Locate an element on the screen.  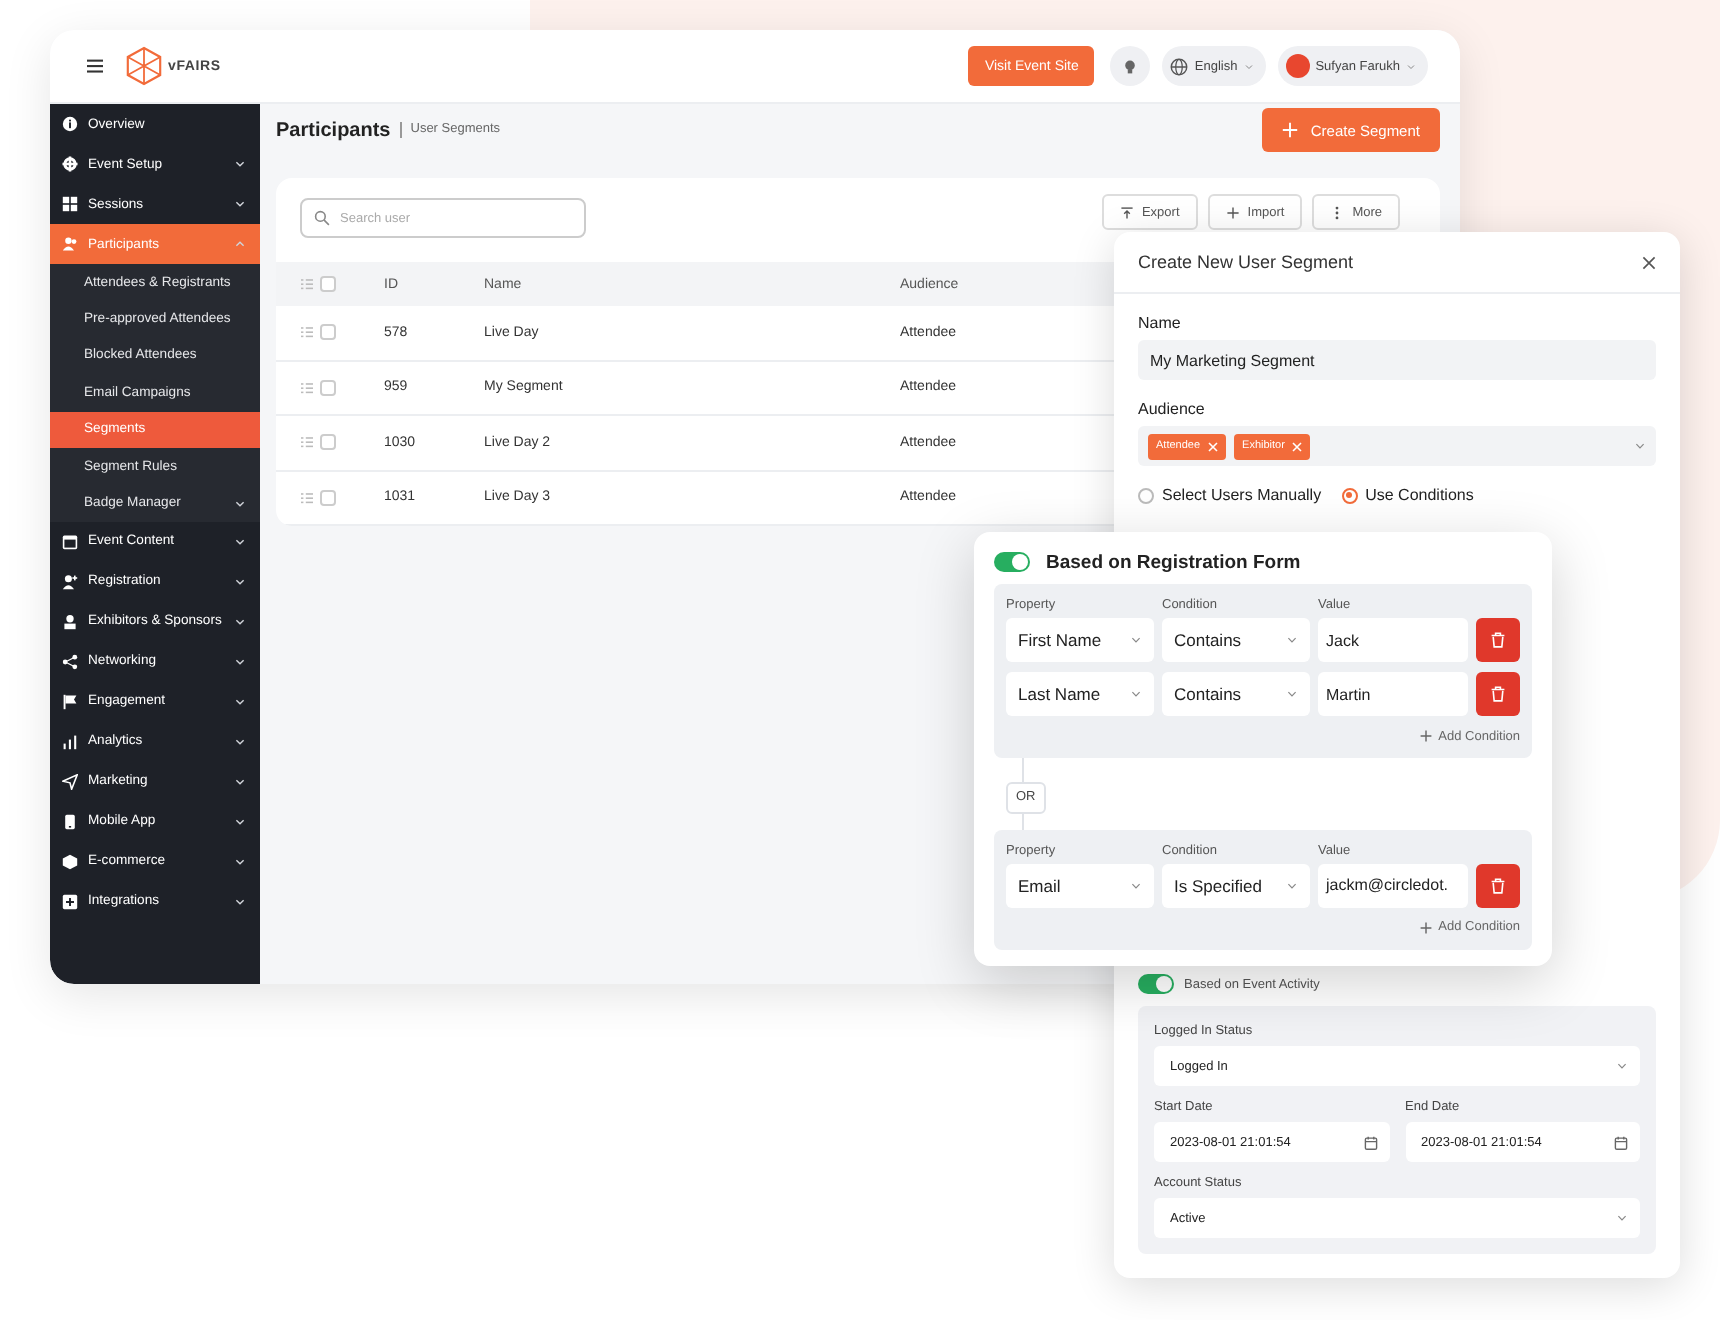
value-field: Jack is located at coordinates (1393, 640).